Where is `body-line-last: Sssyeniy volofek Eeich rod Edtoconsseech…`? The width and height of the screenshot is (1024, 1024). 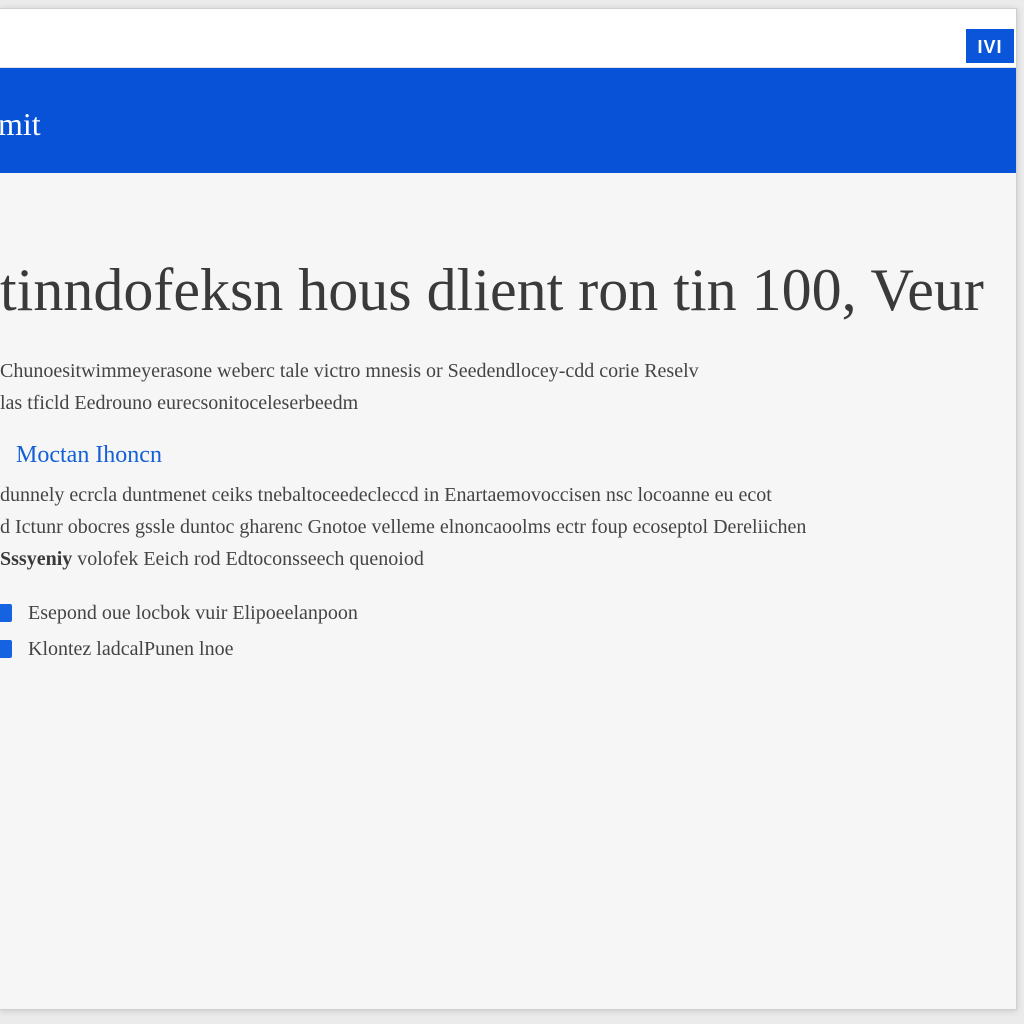 body-line-last: Sssyeniy volofek Eeich rod Edtoconsseech… is located at coordinates (508, 559).